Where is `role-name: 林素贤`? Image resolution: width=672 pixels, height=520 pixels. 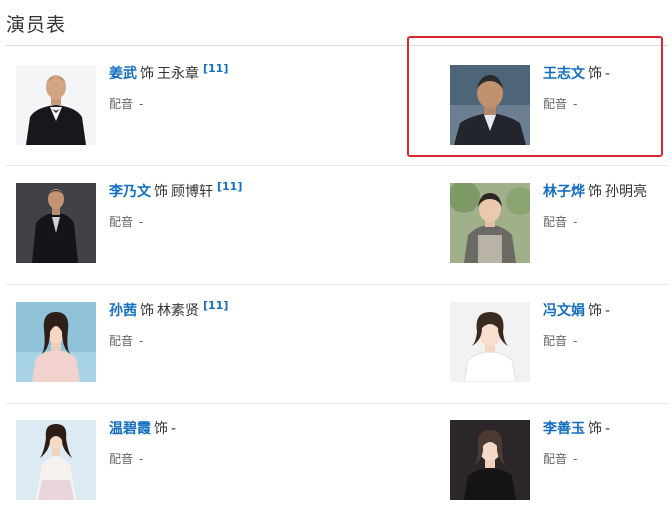
role-name: 林素贤 is located at coordinates (178, 311).